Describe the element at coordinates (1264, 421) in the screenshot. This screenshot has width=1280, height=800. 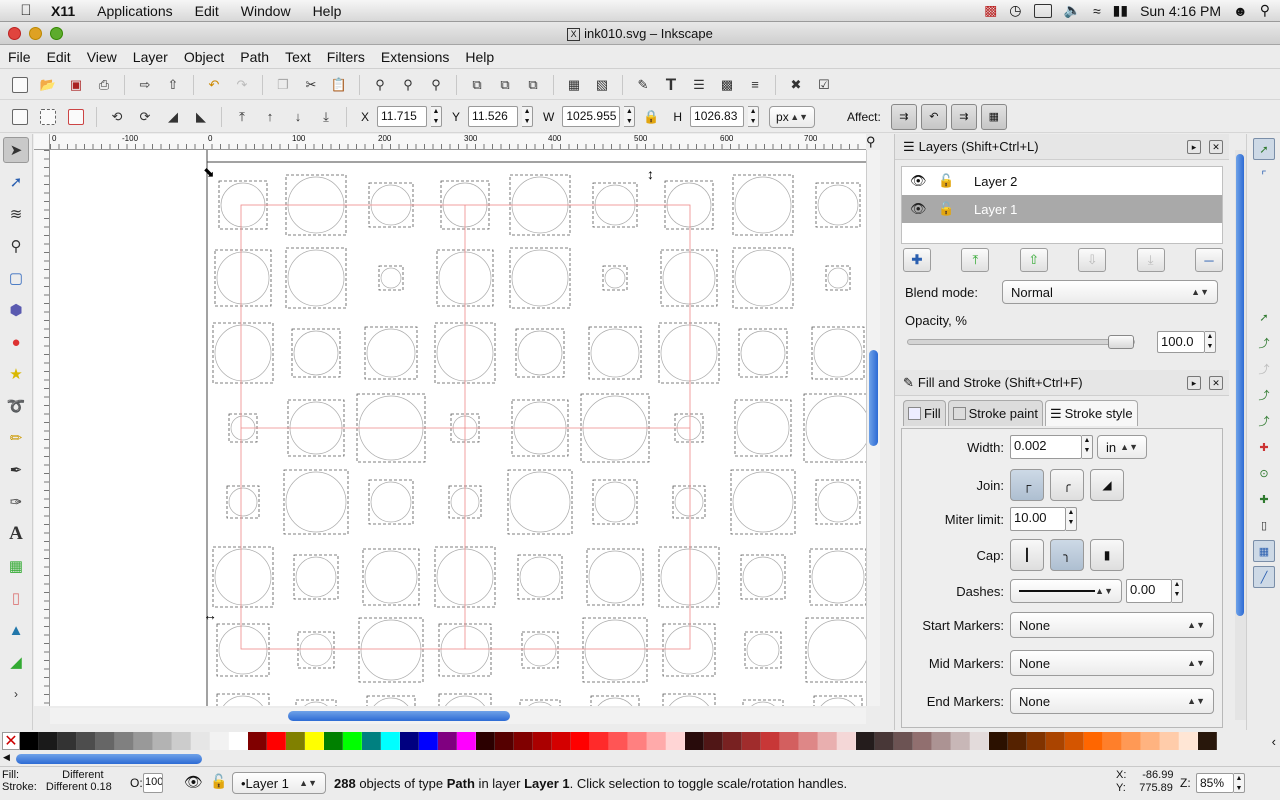
I see `snap-smooth-nodes-icon: ⤴` at that location.